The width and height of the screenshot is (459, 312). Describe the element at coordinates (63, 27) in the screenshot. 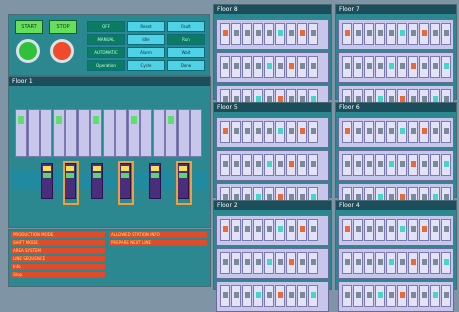

I see `stop-button: STOP` at that location.